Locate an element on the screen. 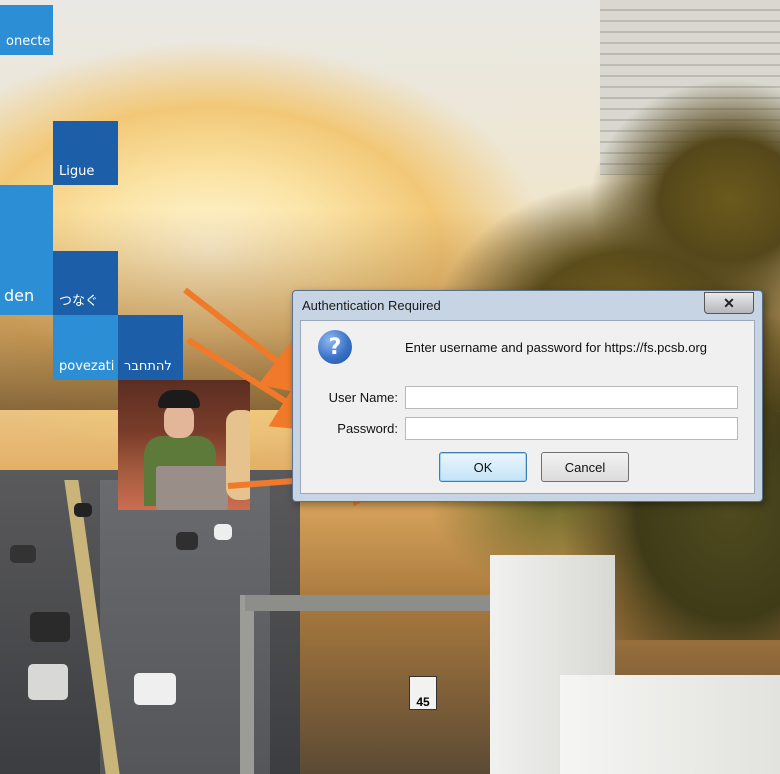 This screenshot has height=774, width=780. cancel-button: Cancel is located at coordinates (585, 467).